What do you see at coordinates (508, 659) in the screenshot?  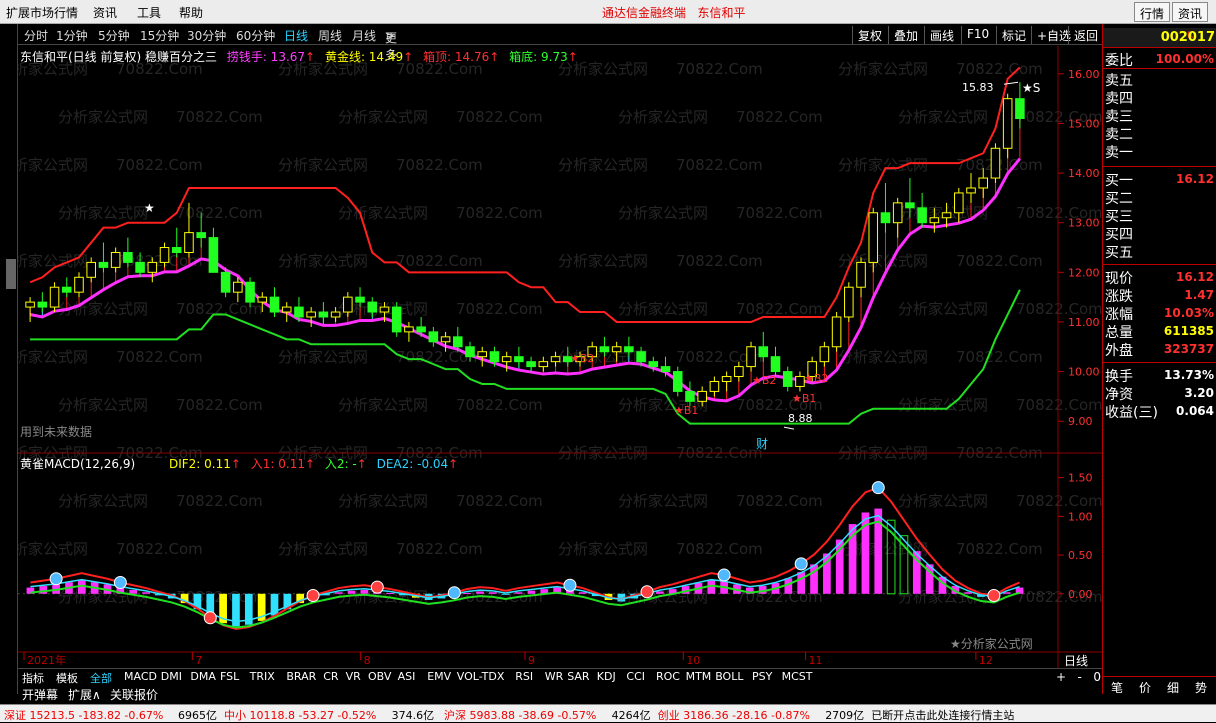 I see `time-axis: 2021年 7 8 9 10 11 12` at bounding box center [508, 659].